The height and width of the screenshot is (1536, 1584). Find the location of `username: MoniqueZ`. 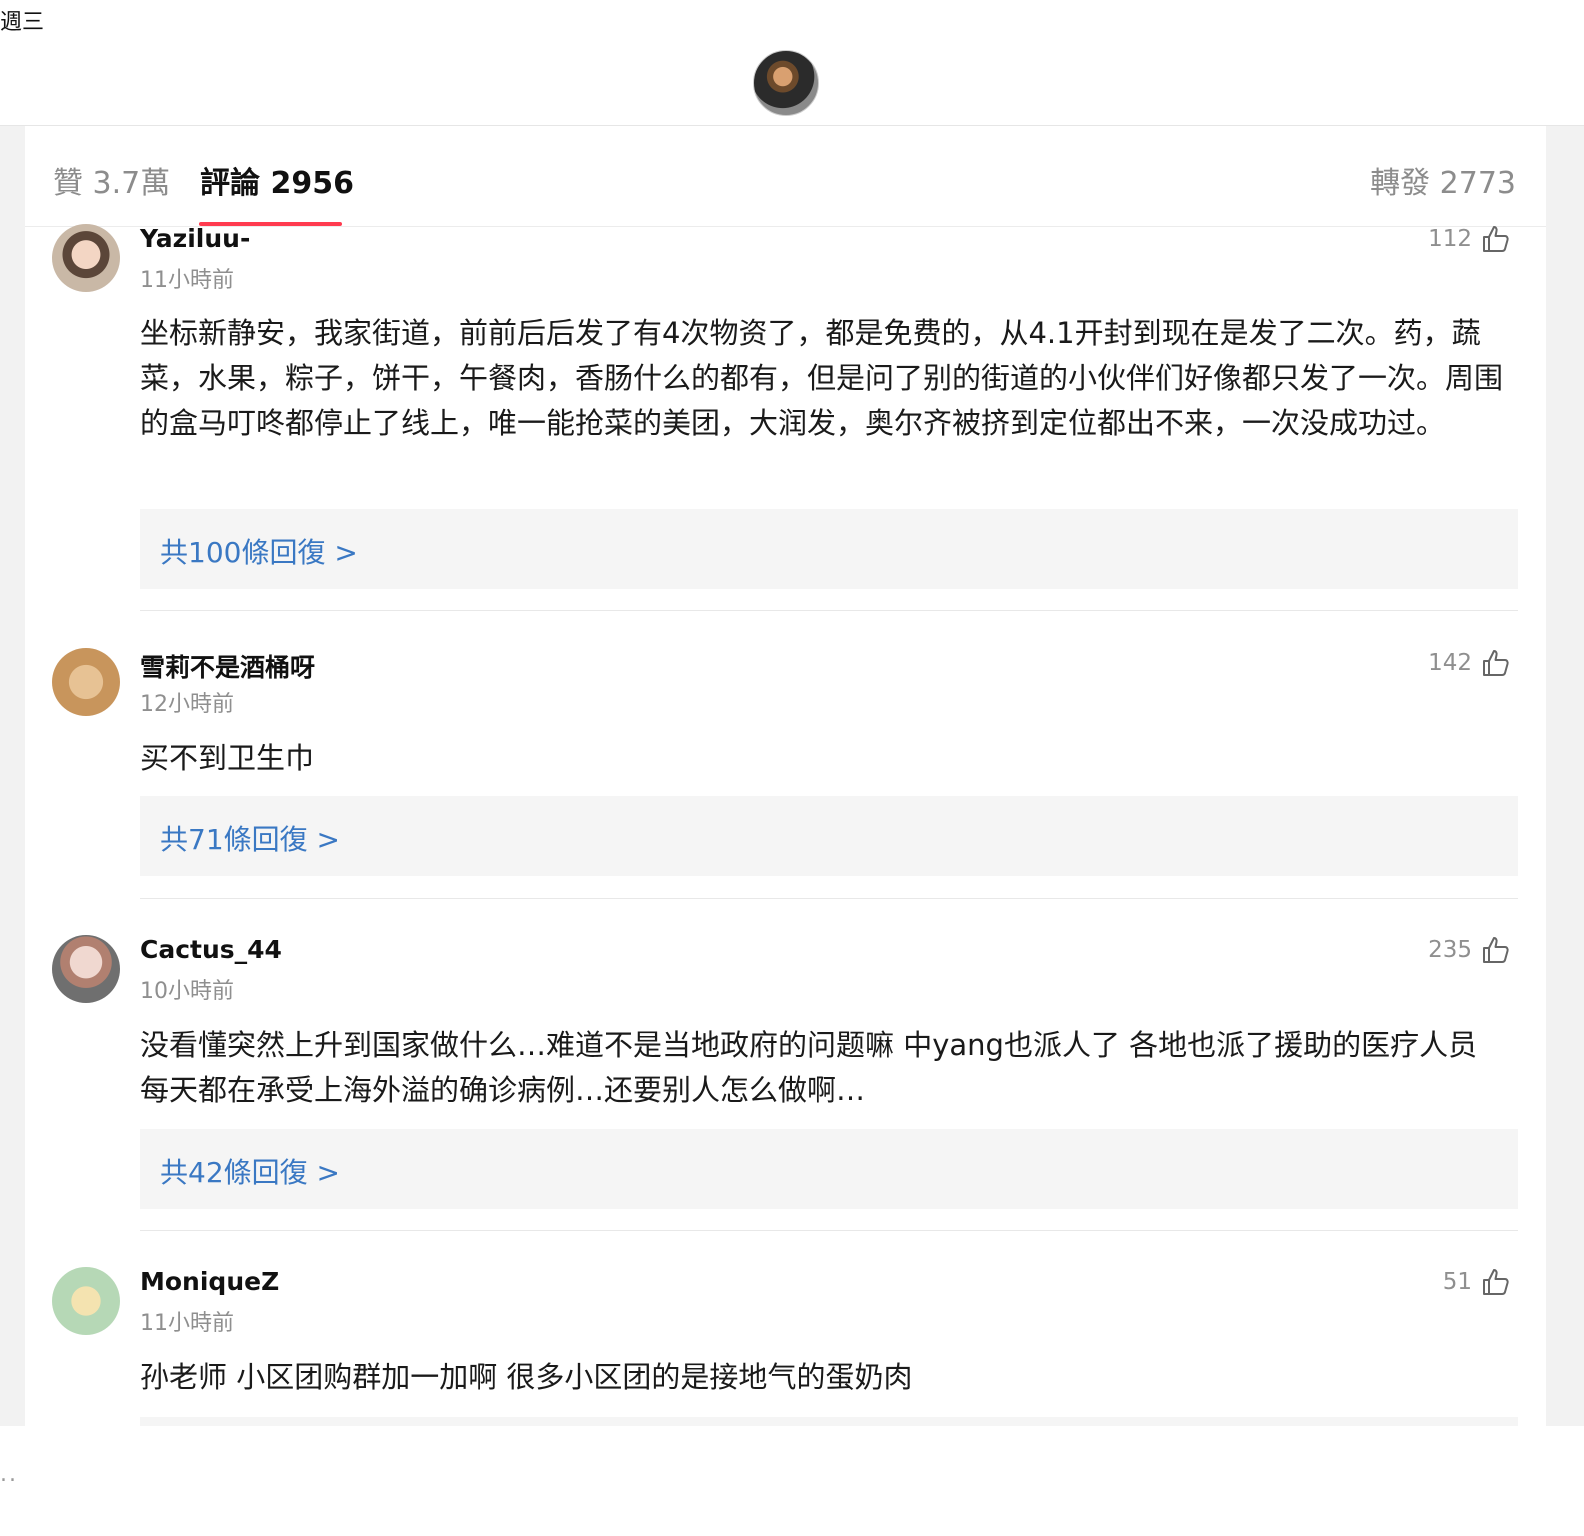

username: MoniqueZ is located at coordinates (209, 1281).